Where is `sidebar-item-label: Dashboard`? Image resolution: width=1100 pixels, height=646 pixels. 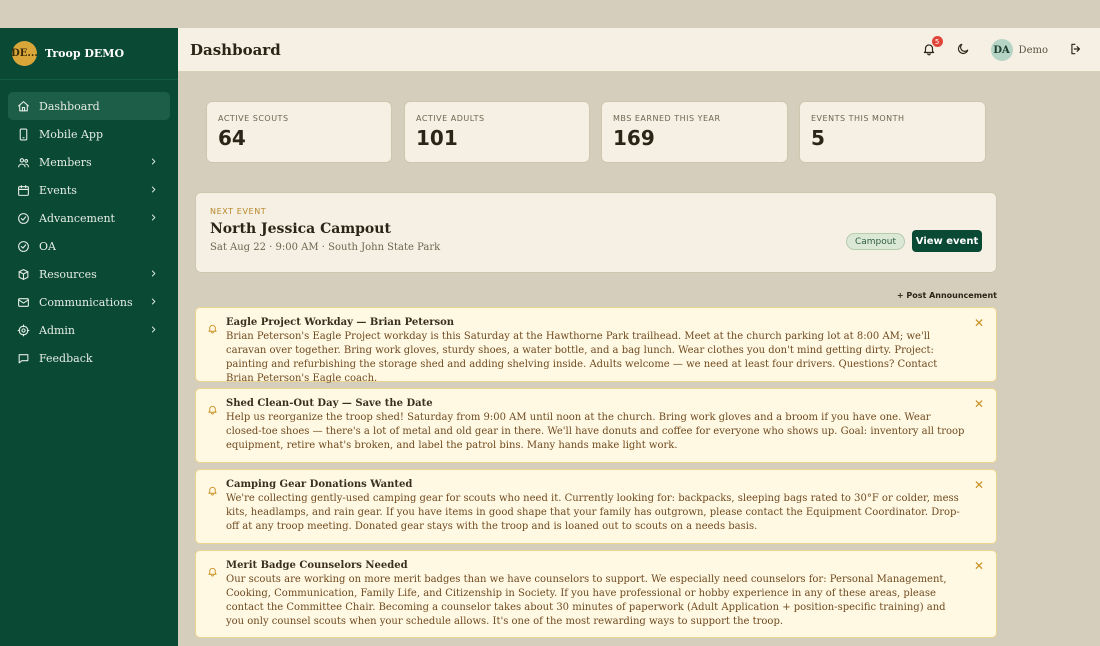 sidebar-item-label: Dashboard is located at coordinates (69, 106).